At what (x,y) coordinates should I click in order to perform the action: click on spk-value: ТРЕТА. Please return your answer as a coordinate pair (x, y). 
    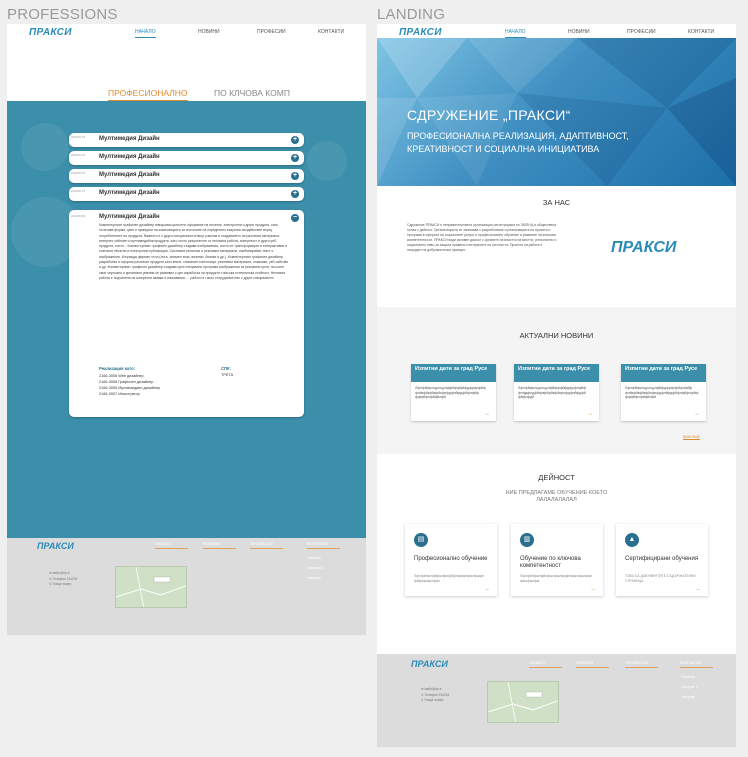
    Looking at the image, I should click on (227, 375).